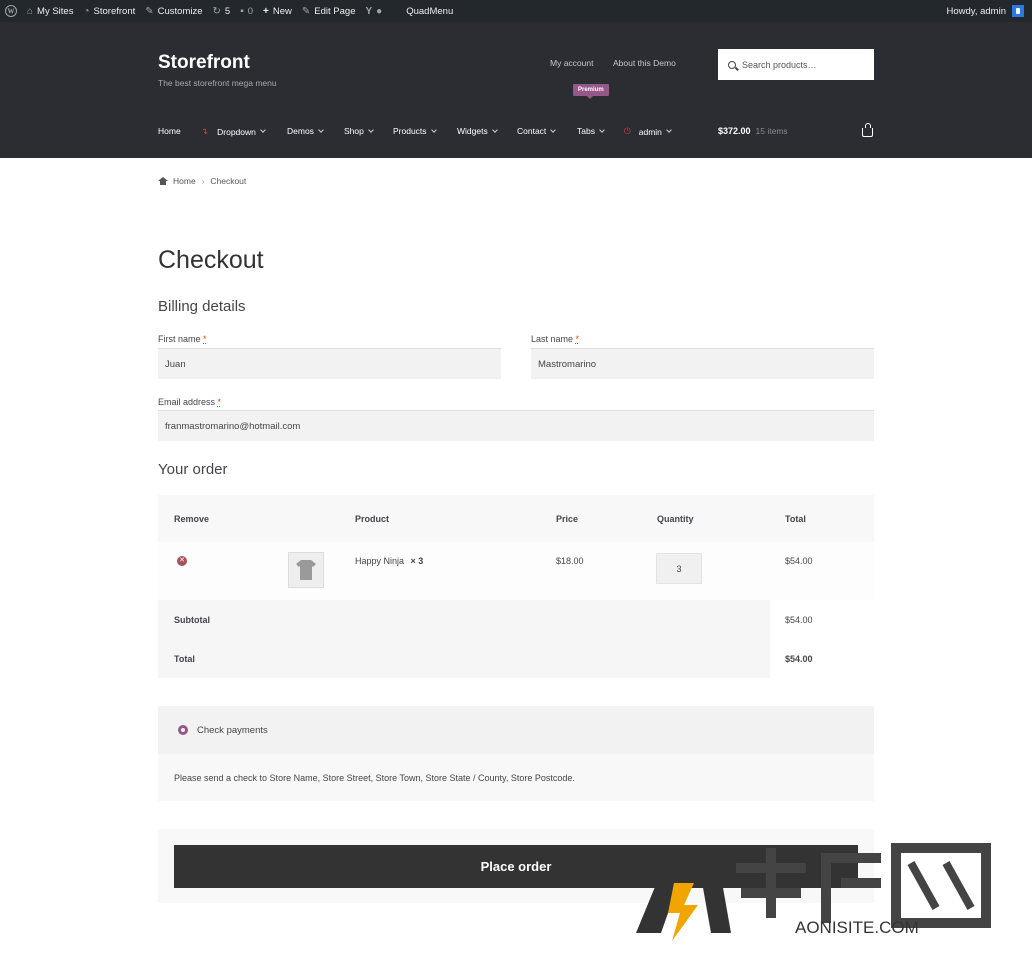 This screenshot has width=1032, height=977. Describe the element at coordinates (217, 83) in the screenshot. I see `site-description: The best storefront mega menu` at that location.